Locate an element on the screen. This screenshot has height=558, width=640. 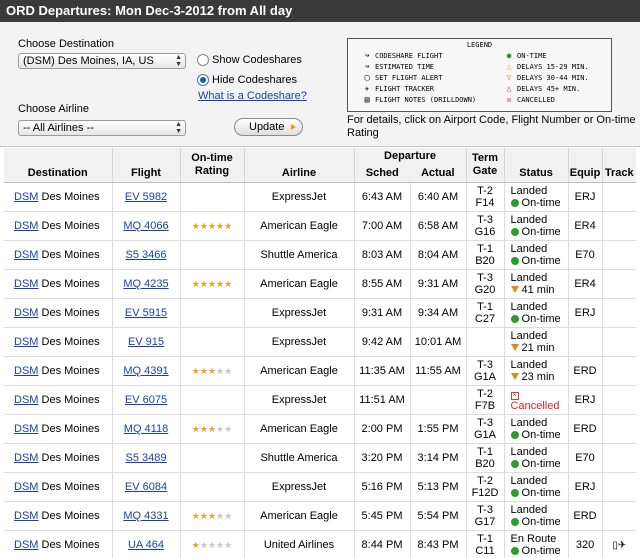
status-detail-text: 21 min is located at coordinates (538, 348).